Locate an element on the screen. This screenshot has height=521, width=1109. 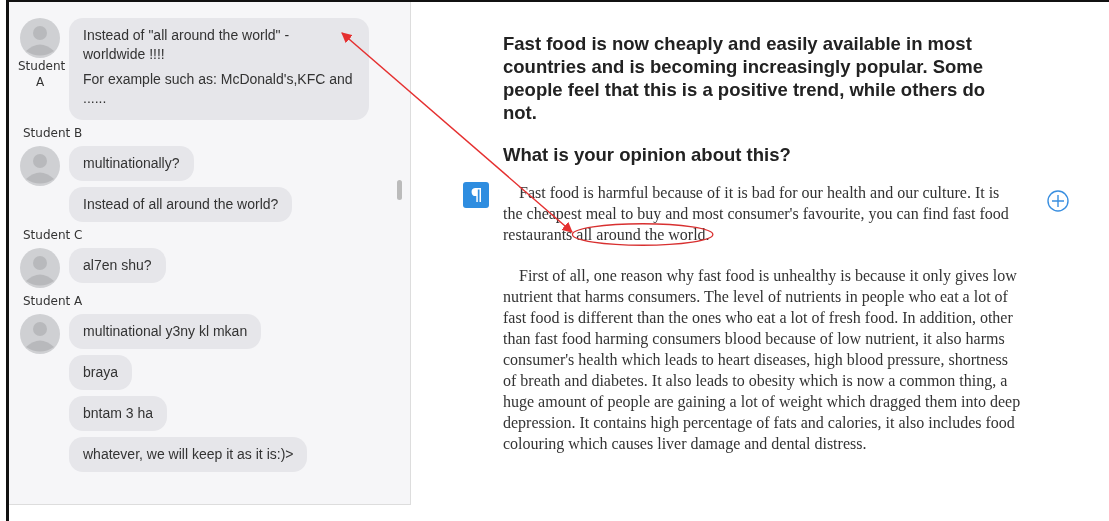
essay-prompt: Fast food is now cheaply and easily available in most countries and is becoming increasingly popular. Some people feel that this is a positive trend, while others do not. is located at coordinates (745, 78).